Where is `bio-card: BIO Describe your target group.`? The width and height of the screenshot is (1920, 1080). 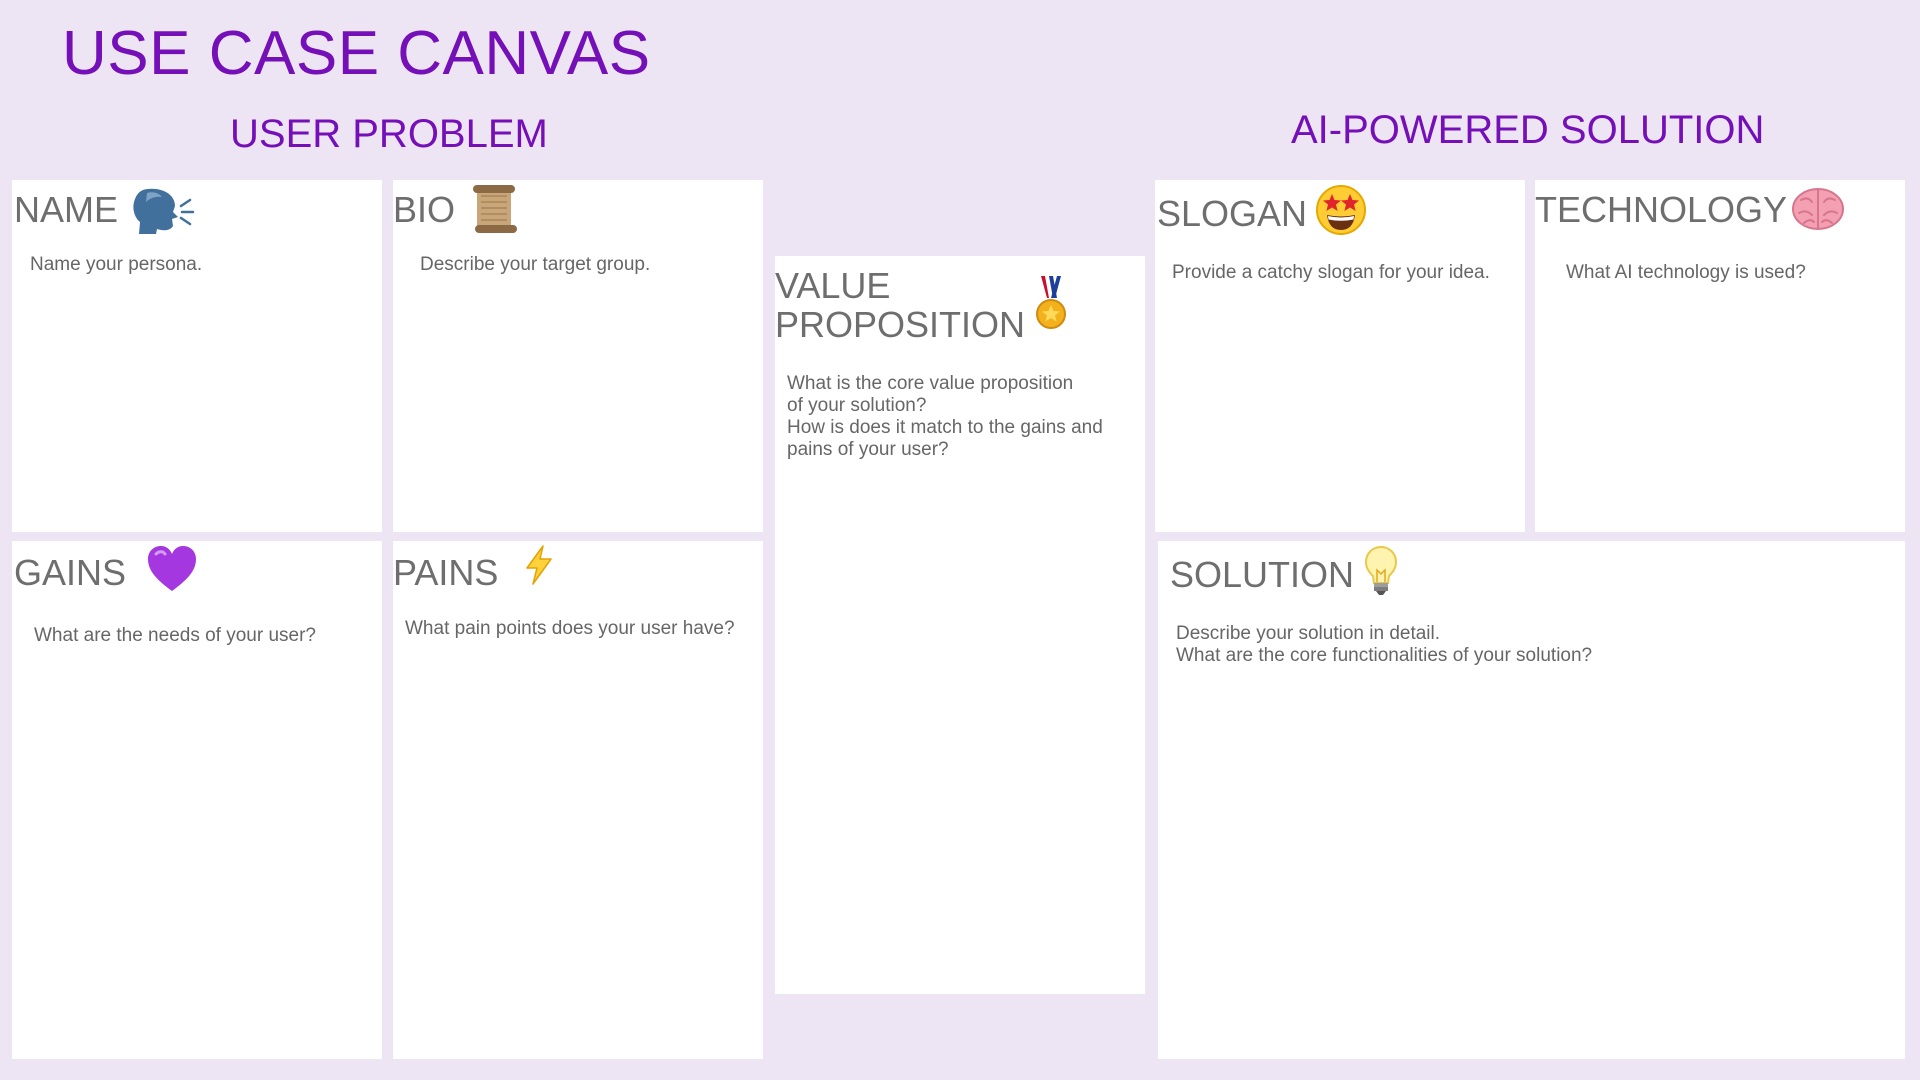 bio-card: BIO Describe your target group. is located at coordinates (578, 356).